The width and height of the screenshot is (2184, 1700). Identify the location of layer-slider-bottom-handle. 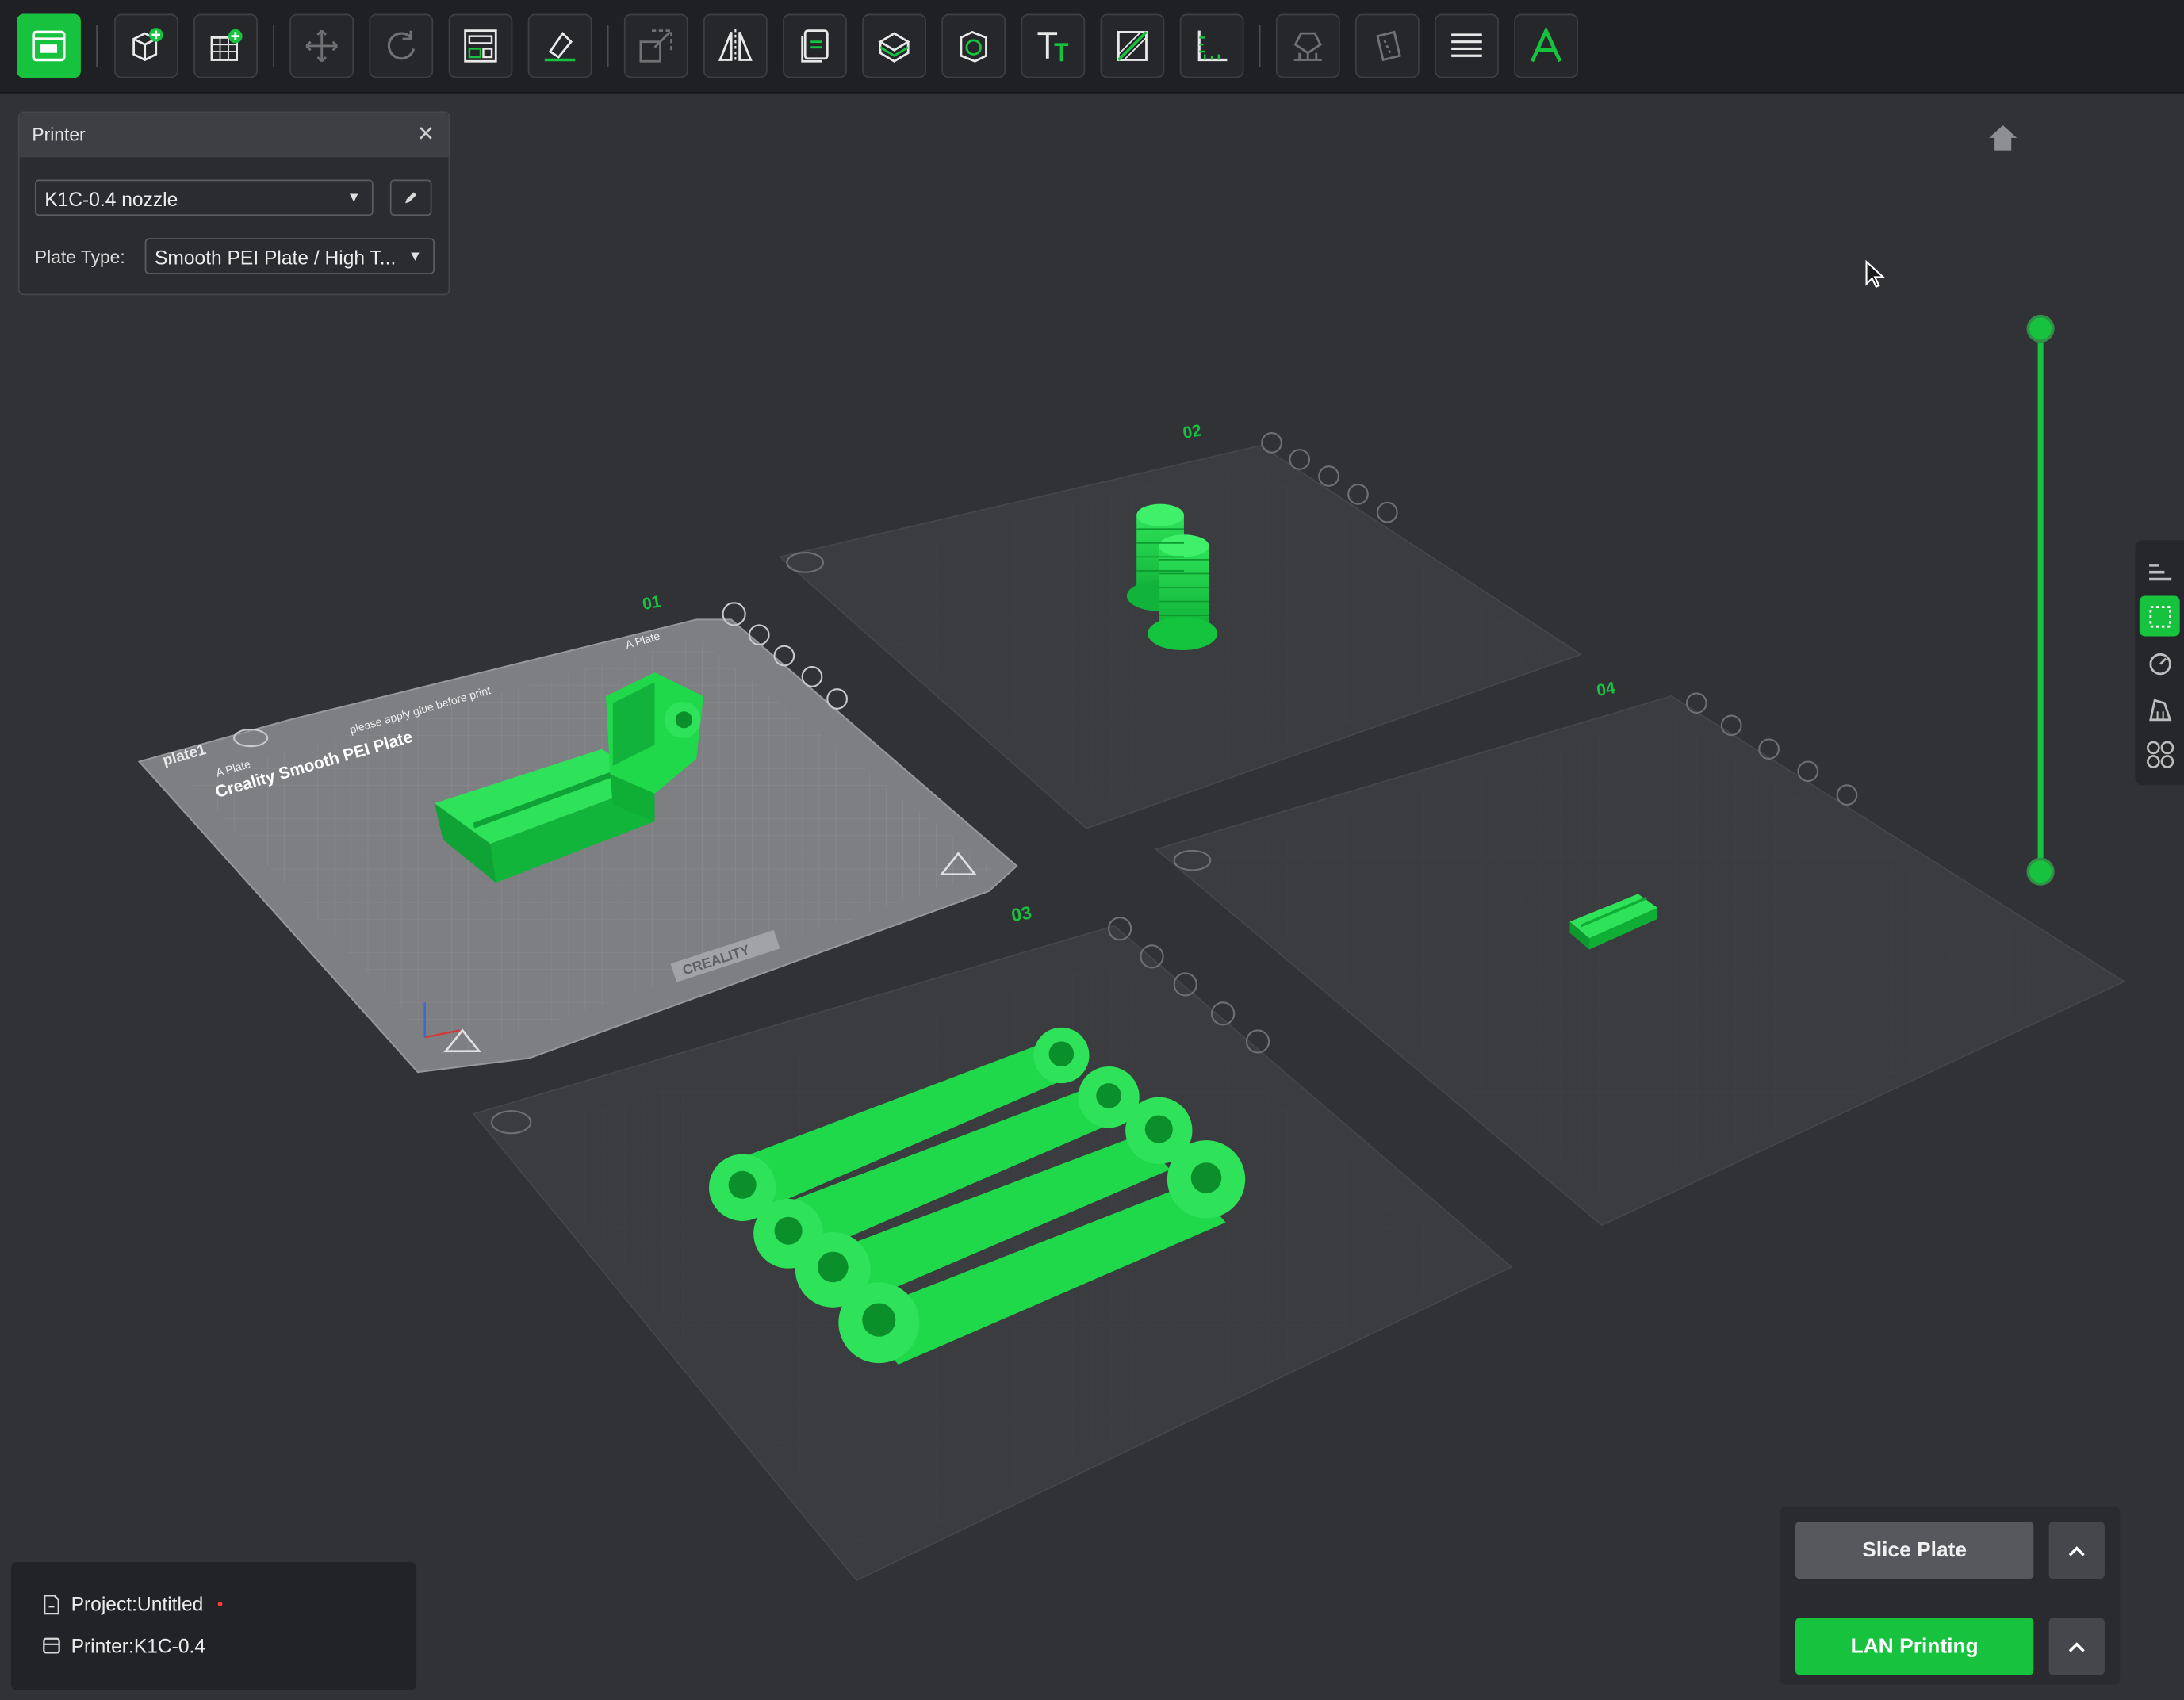
(2040, 872).